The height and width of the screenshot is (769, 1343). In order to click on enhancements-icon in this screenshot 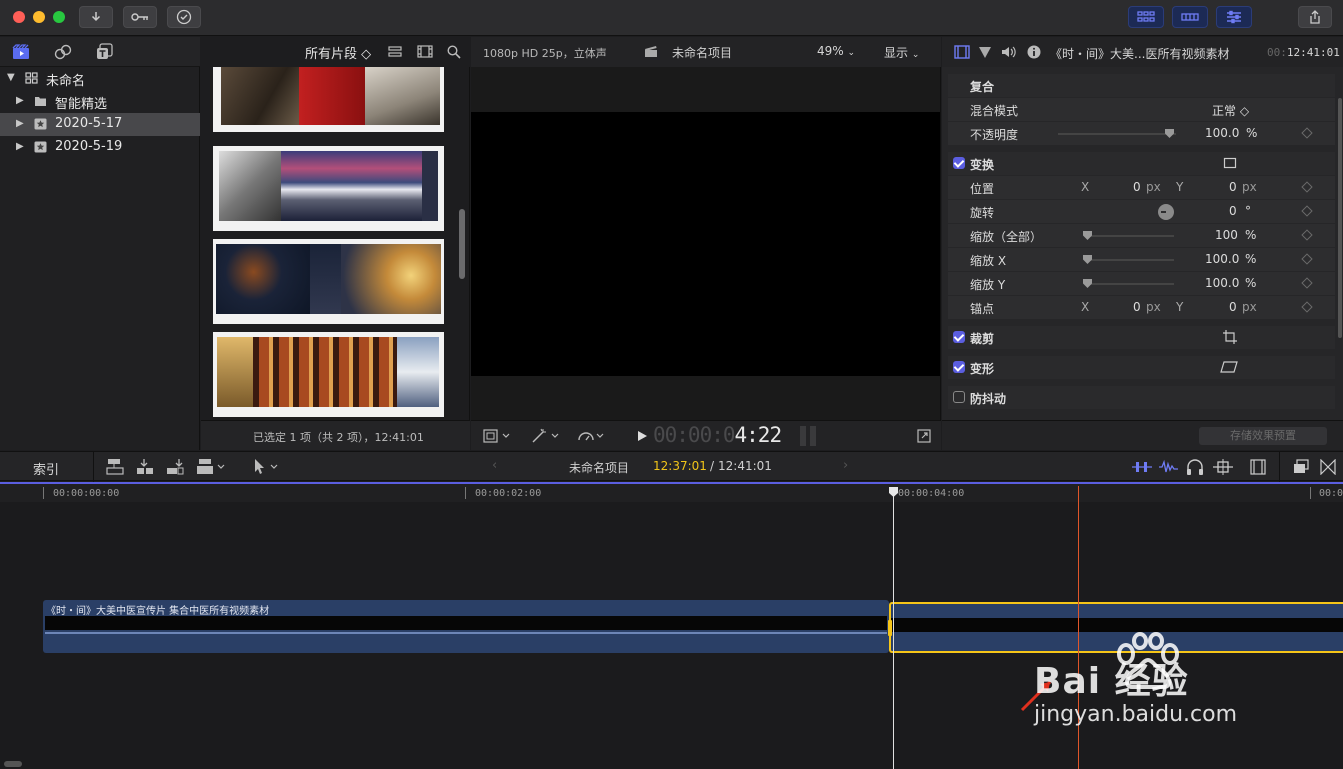, I will do `click(546, 436)`.